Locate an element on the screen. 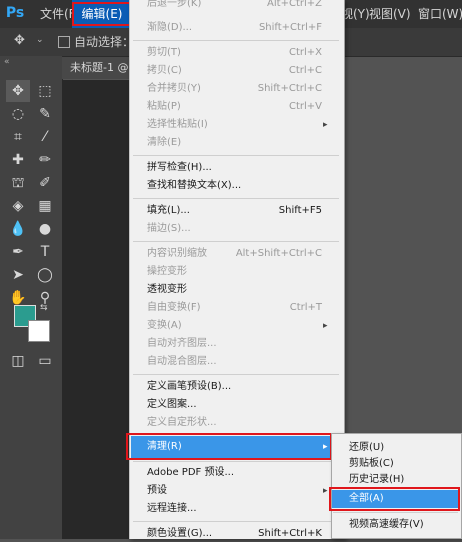  menu-item-step-backward: 后退一步(K) is located at coordinates (174, 6).